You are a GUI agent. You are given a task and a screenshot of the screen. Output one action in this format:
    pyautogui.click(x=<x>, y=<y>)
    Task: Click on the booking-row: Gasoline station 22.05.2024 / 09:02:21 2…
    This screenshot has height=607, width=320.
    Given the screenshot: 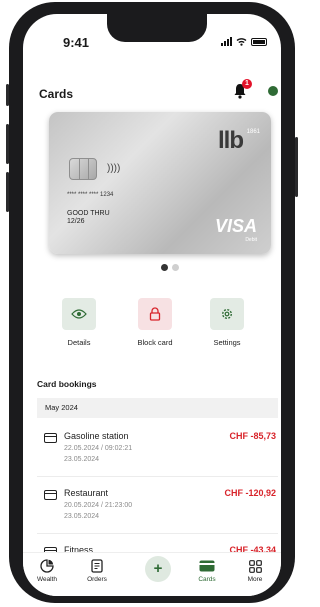 What is the action you would take?
    pyautogui.click(x=157, y=450)
    